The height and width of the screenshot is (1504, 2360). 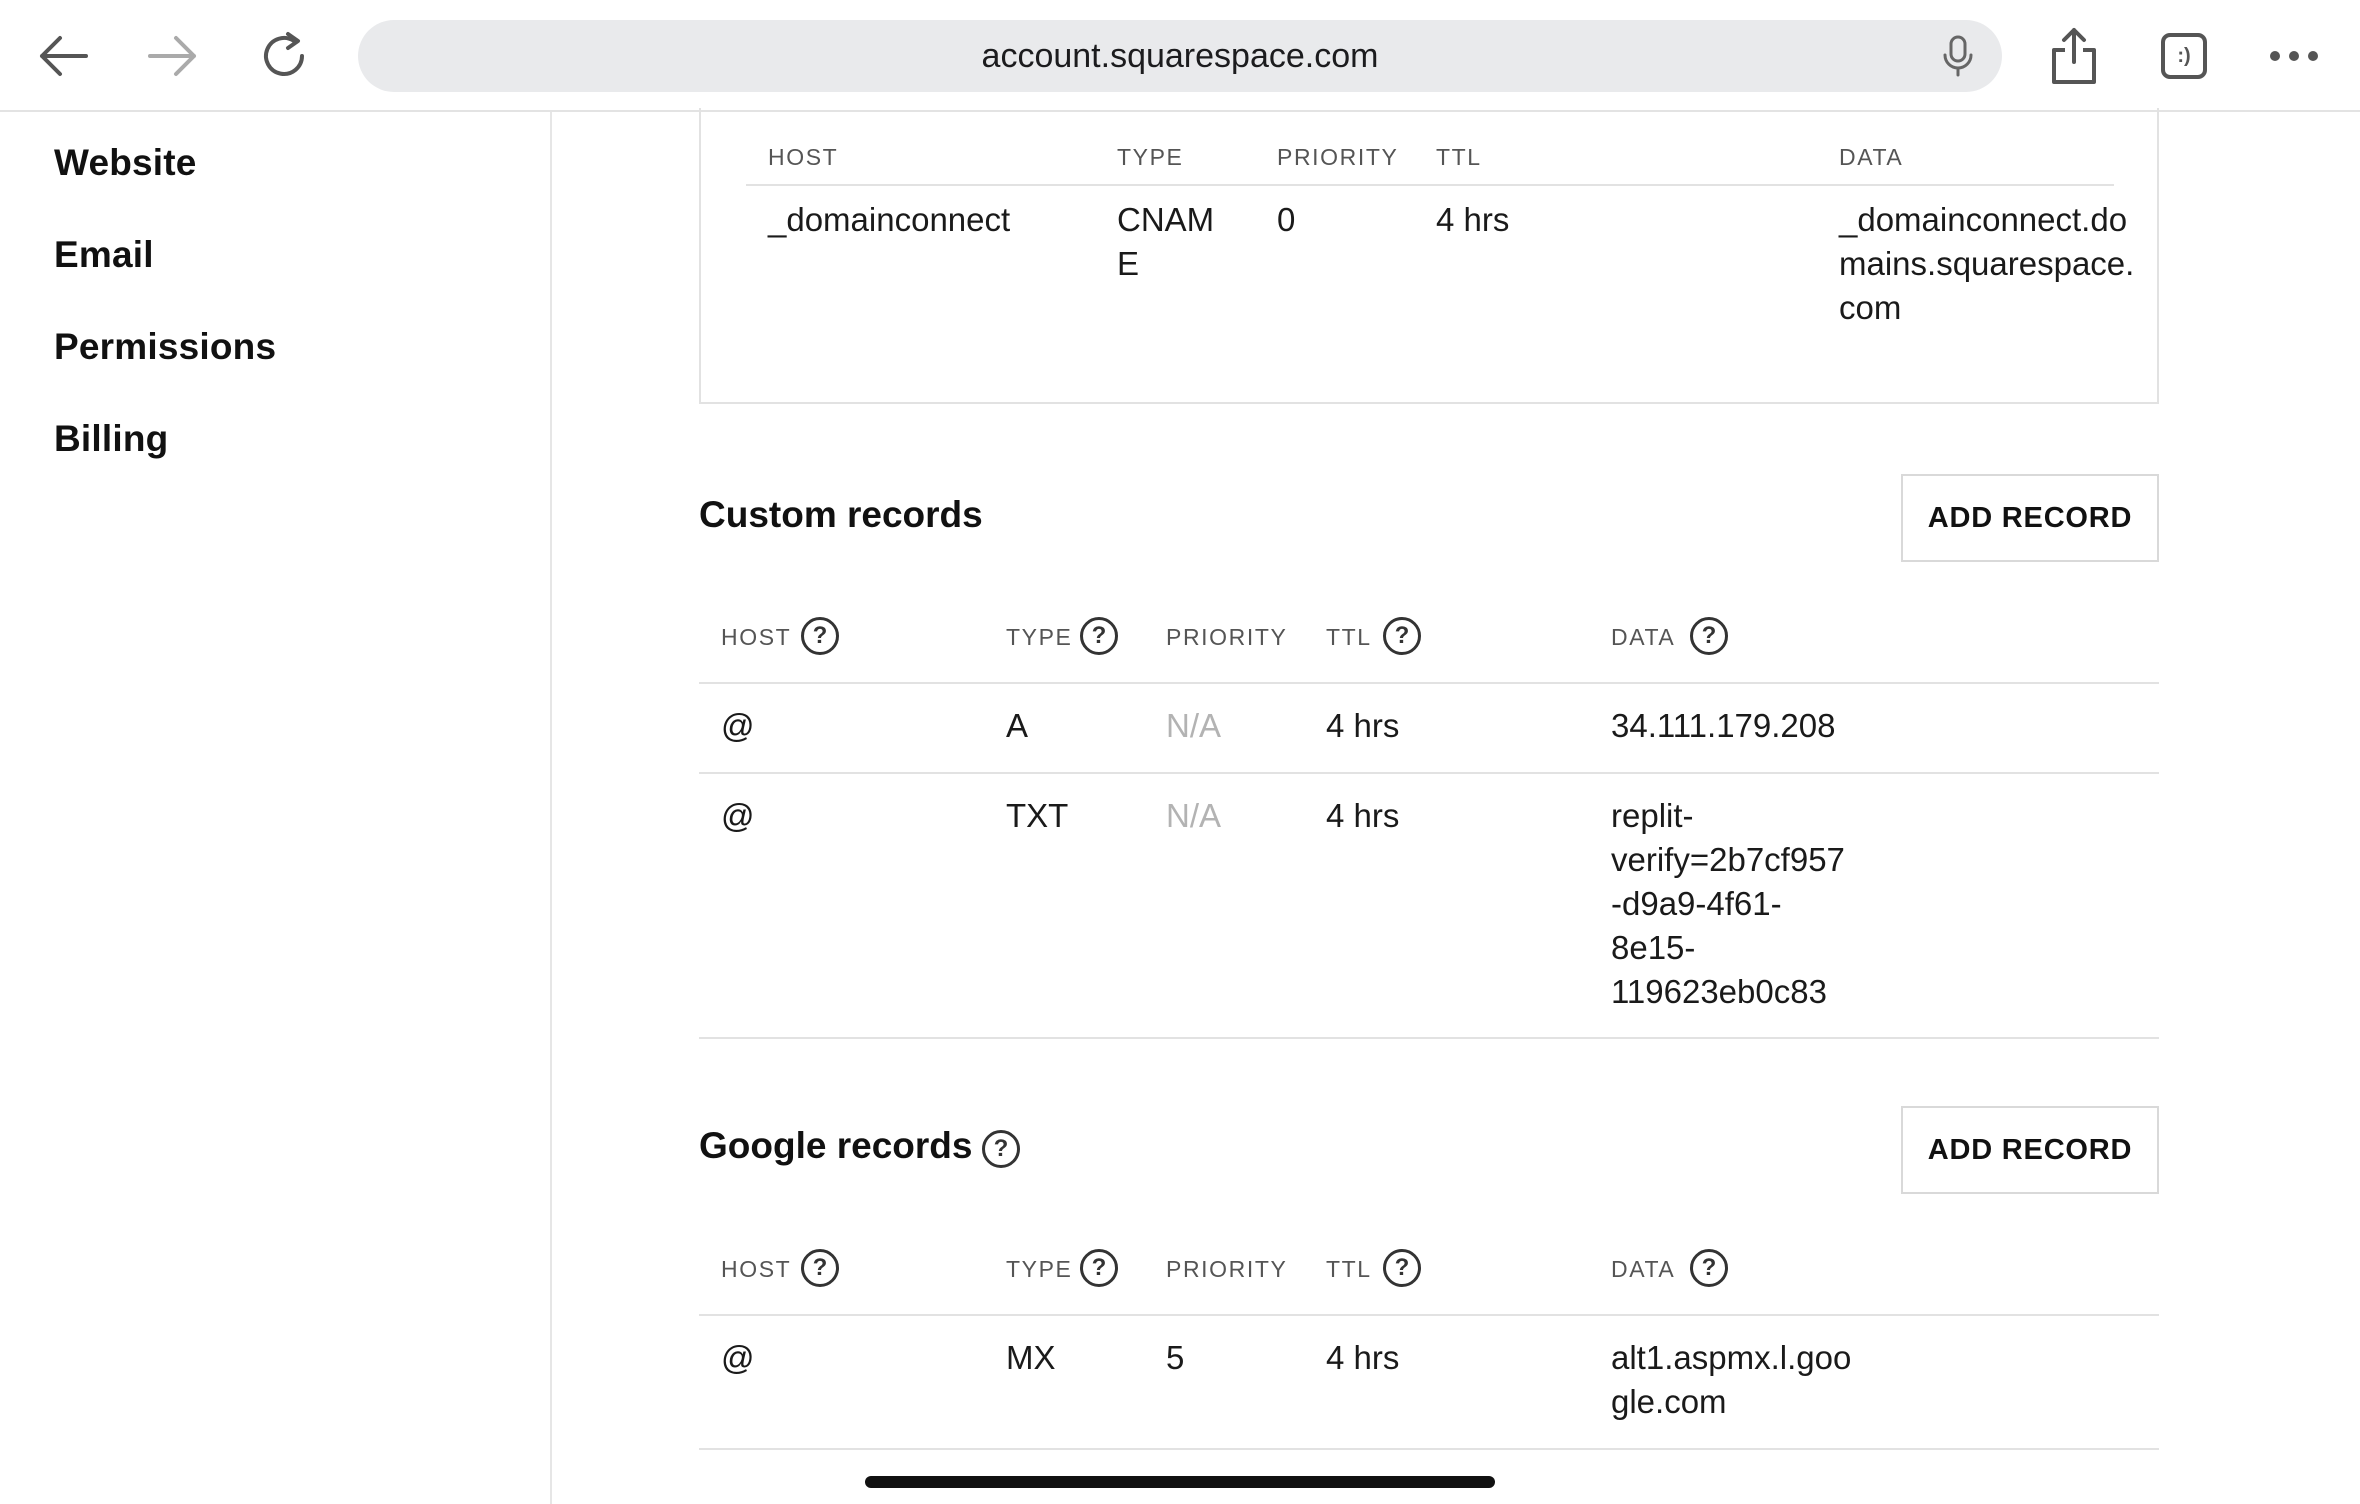 What do you see at coordinates (738, 725) in the screenshot?
I see `custom-row1-host: @` at bounding box center [738, 725].